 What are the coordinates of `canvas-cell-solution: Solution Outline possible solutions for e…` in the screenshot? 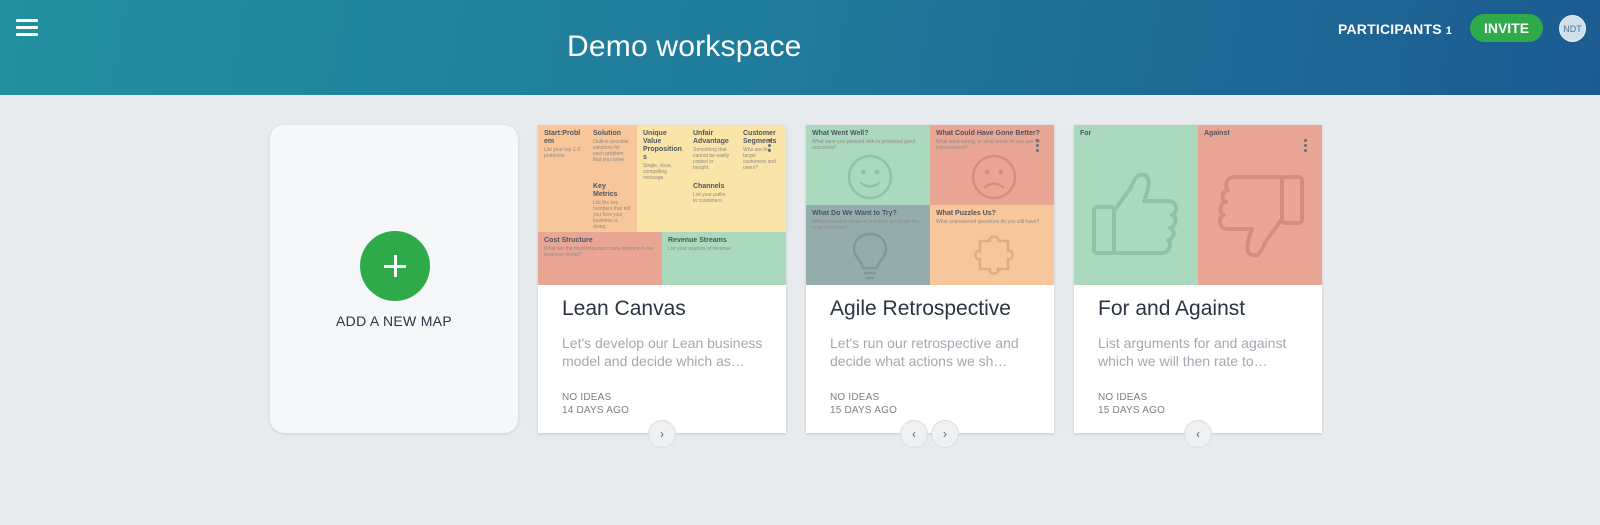 It's located at (612, 151).